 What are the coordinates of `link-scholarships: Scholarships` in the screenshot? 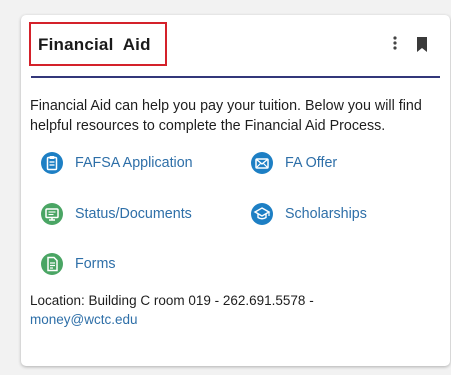 It's located at (309, 214).